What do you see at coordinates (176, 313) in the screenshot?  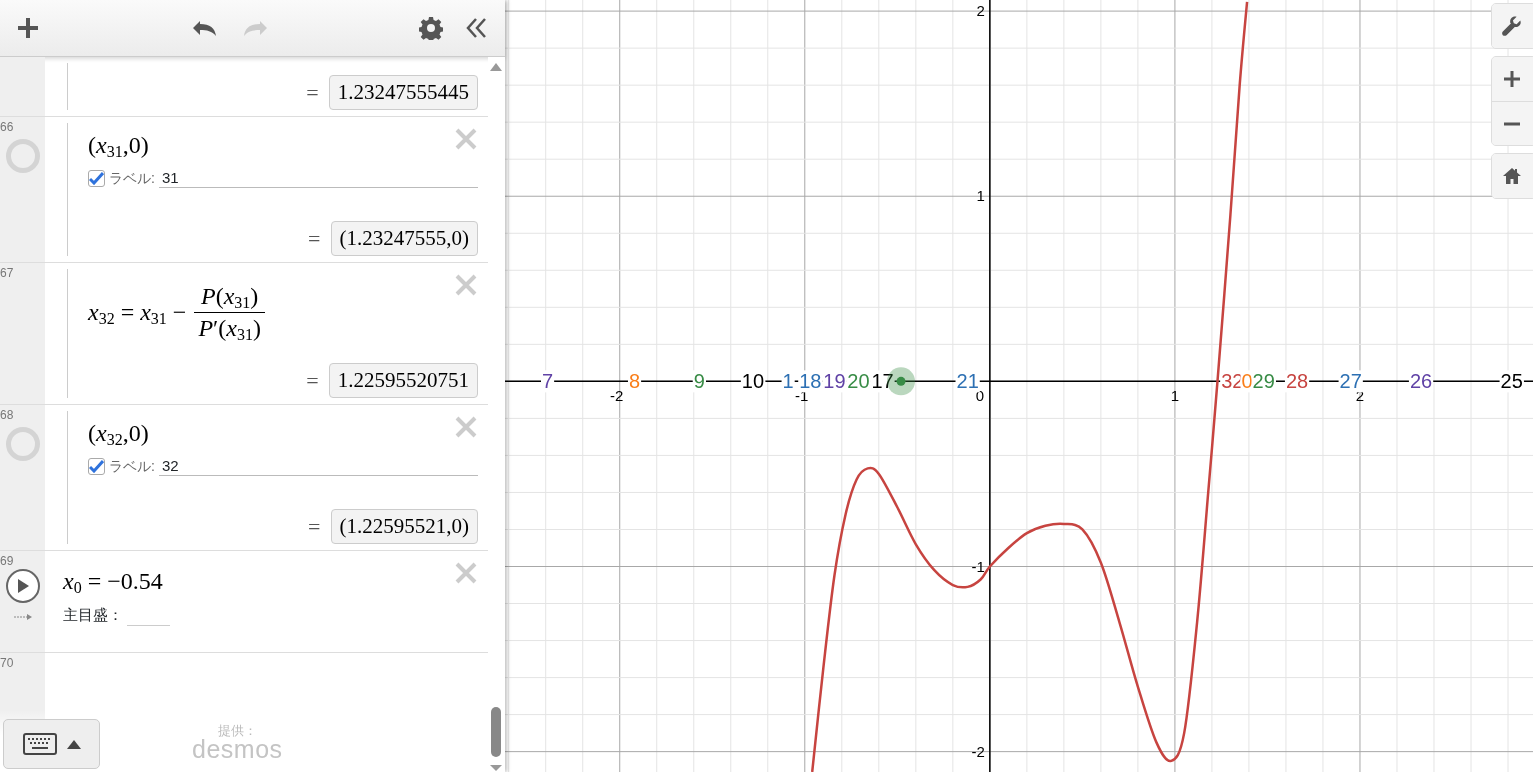 I see `math-expression: x$_{32}$ = x$_{31}$ − P(x$_{31}$) P′(x$_{31}$)` at bounding box center [176, 313].